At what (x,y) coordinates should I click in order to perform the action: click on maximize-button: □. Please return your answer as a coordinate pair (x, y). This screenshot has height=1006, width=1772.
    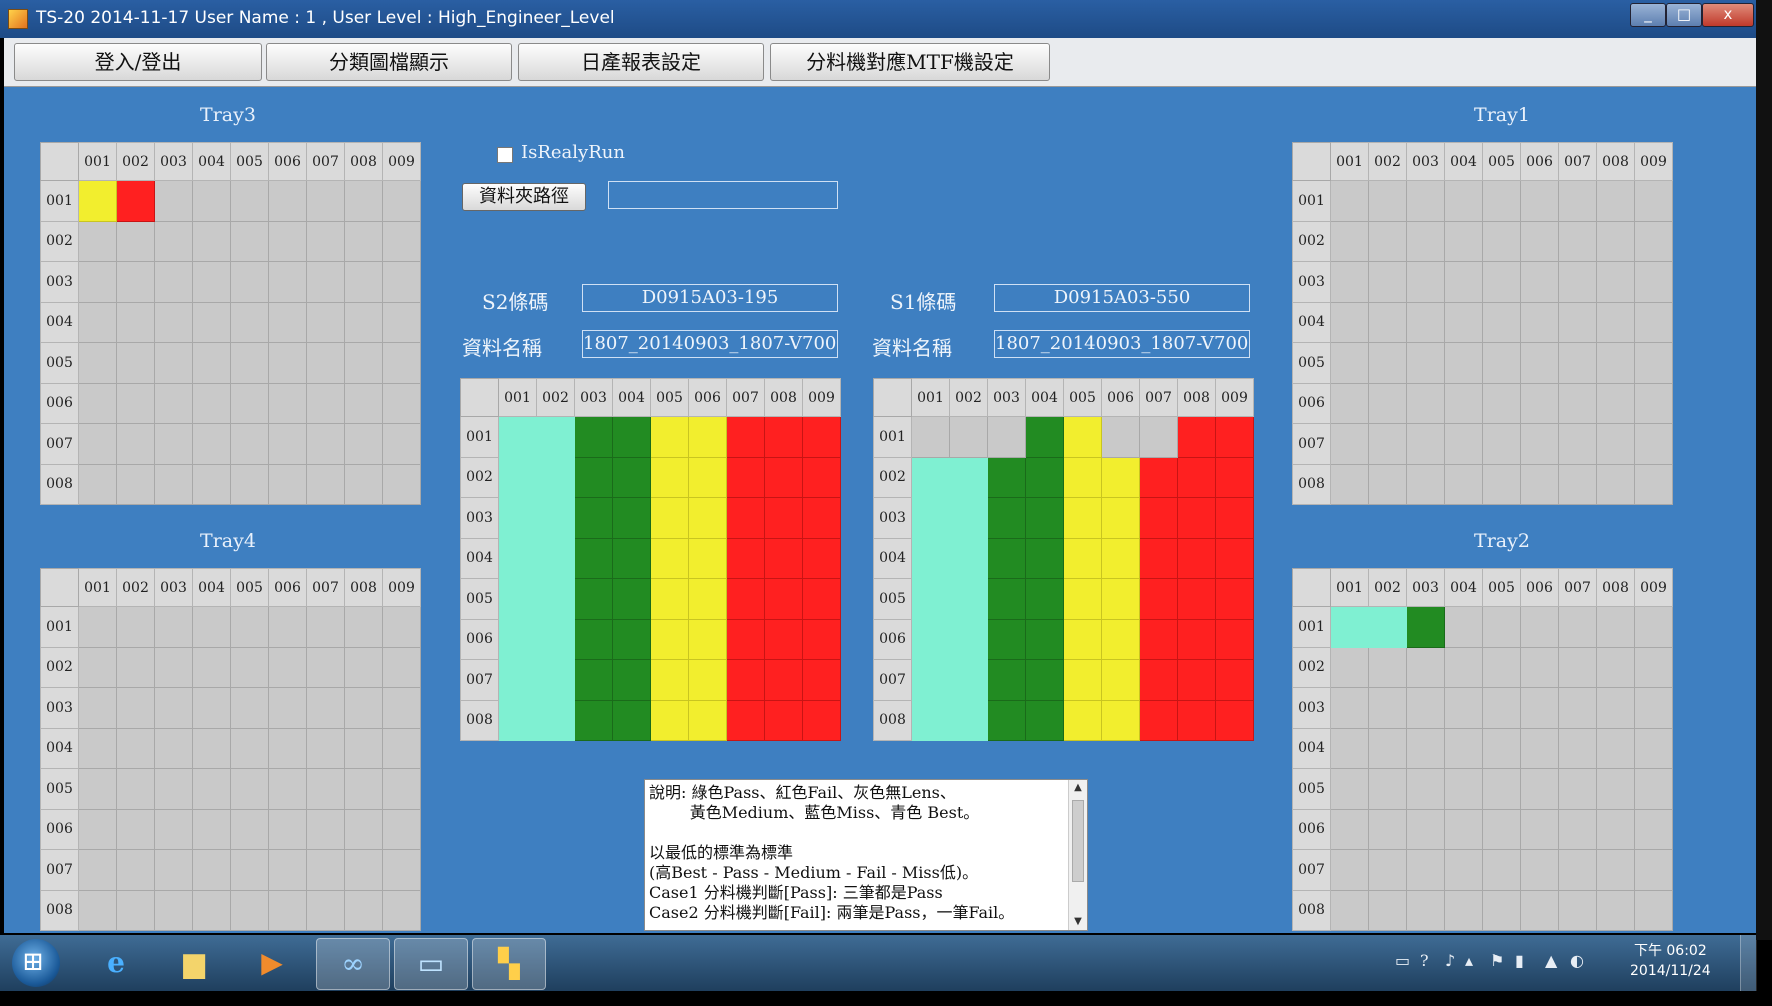
    Looking at the image, I should click on (1684, 15).